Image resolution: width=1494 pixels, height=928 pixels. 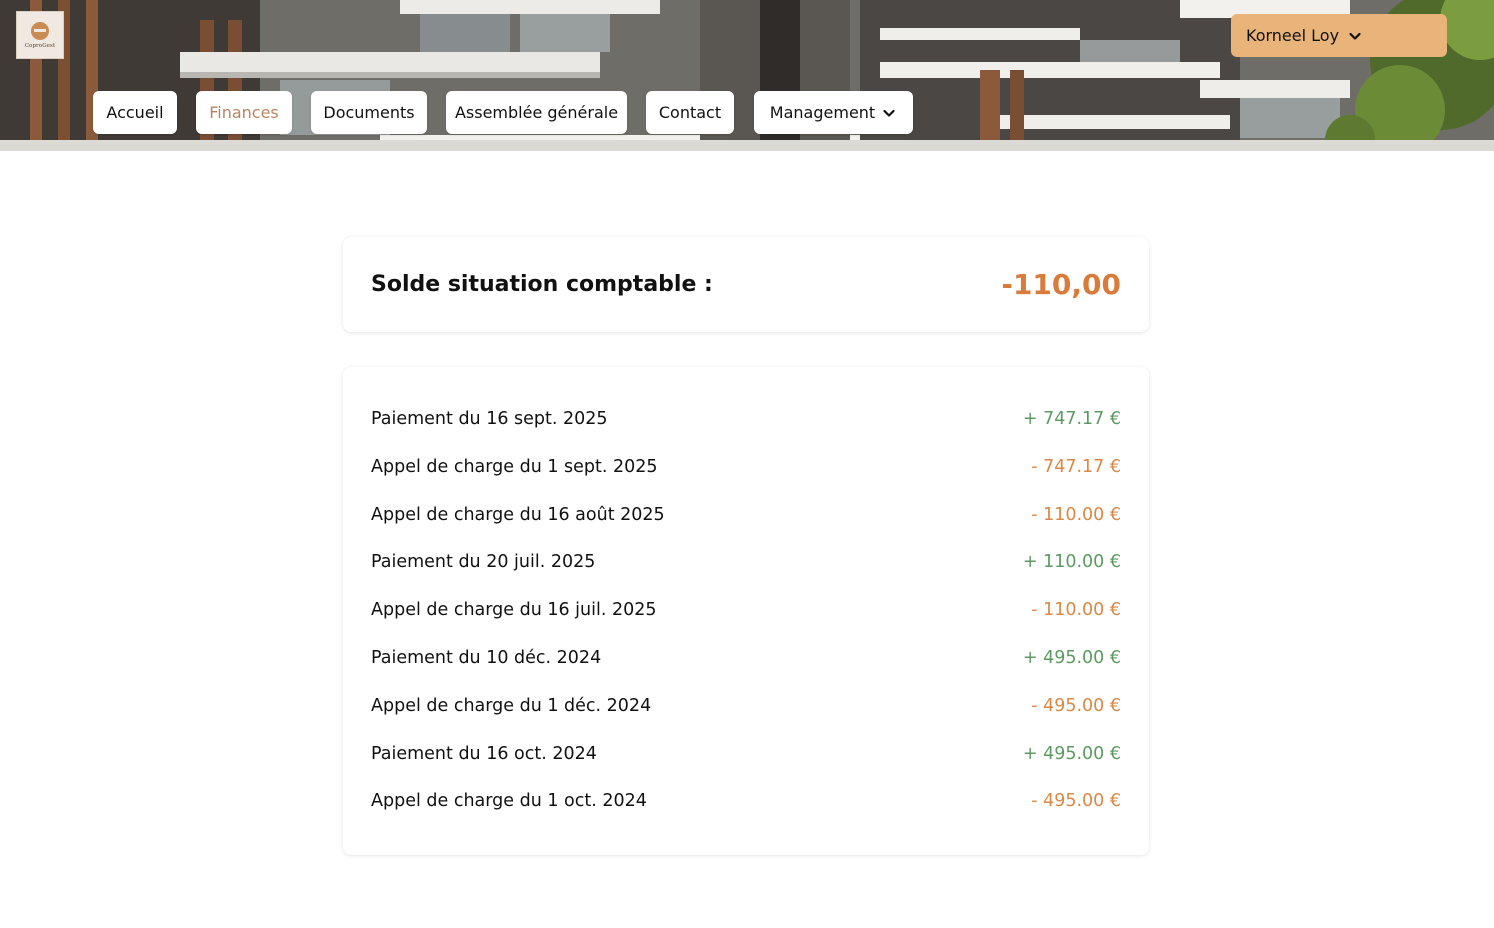 What do you see at coordinates (746, 670) in the screenshot?
I see `transaction-row: Paiement du 10 déc. 2024 + 495.00 €` at bounding box center [746, 670].